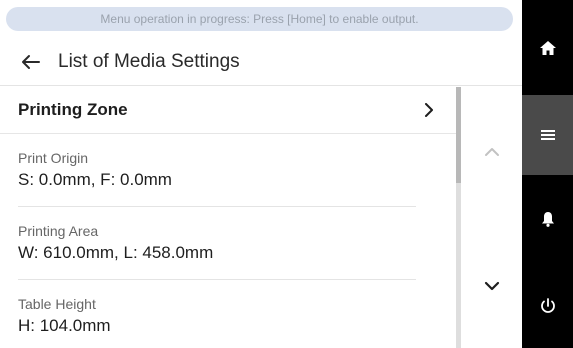 The height and width of the screenshot is (348, 573). I want to click on notifications-button, so click(547, 219).